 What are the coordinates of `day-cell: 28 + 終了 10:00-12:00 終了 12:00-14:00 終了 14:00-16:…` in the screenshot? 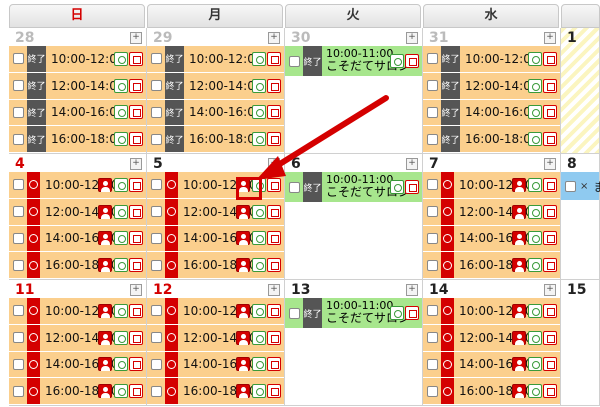 It's located at (78, 91).